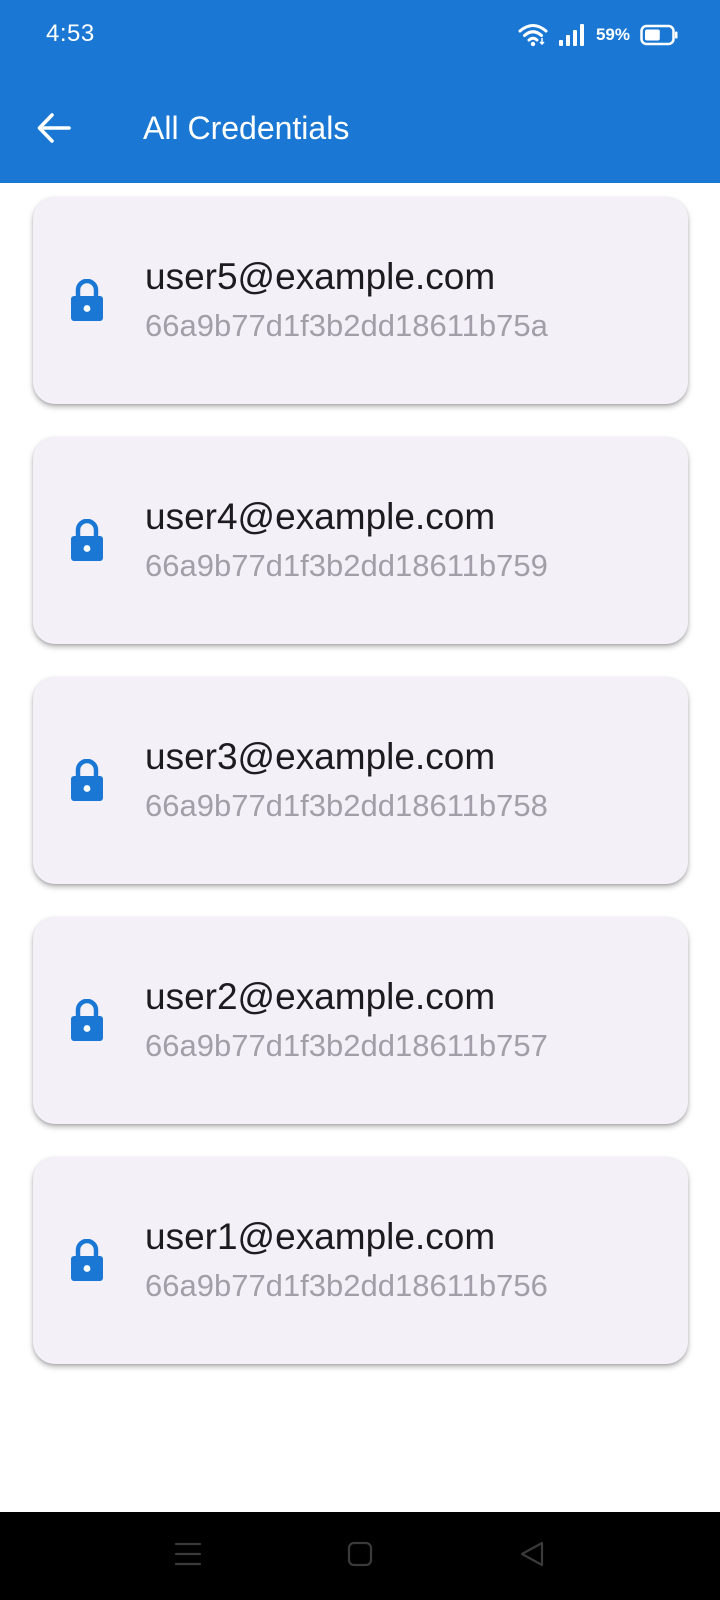 Image resolution: width=720 pixels, height=1600 pixels. I want to click on system-back-button, so click(532, 1556).